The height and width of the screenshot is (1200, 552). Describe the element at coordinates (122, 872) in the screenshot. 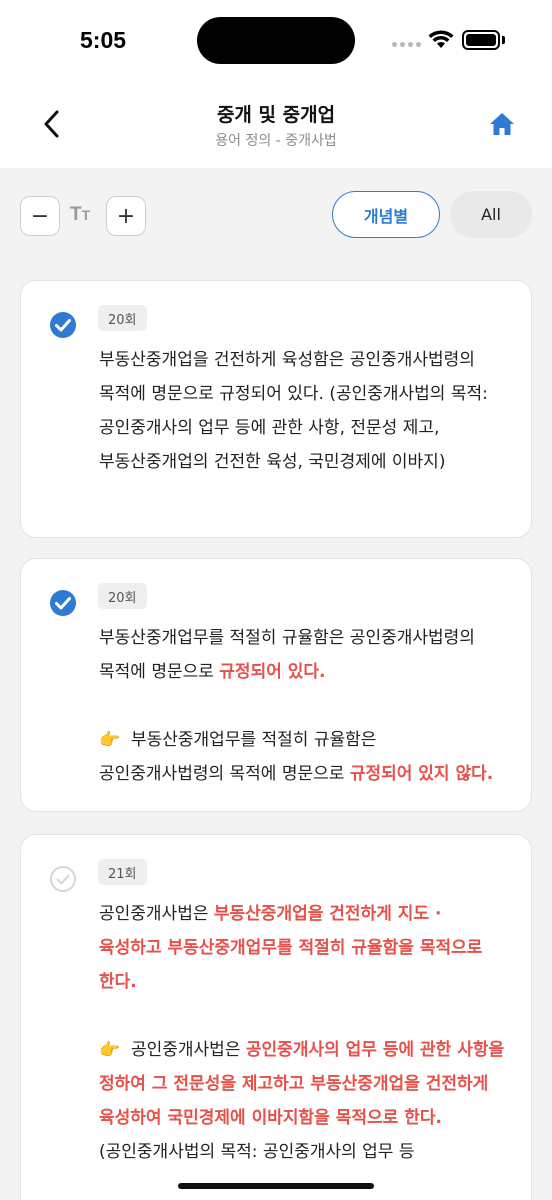

I see `round-badge: 21회` at that location.